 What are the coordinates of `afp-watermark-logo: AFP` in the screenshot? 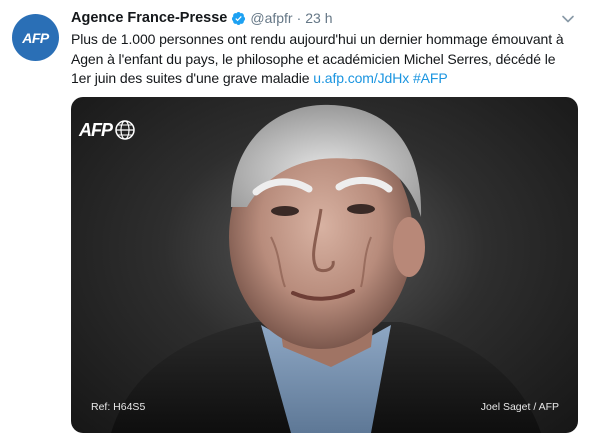 It's located at (107, 130).